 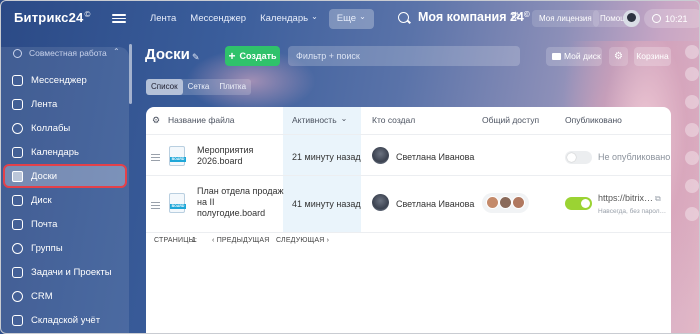 What do you see at coordinates (65, 224) in the screenshot?
I see `sidebar-item-mail: Почта` at bounding box center [65, 224].